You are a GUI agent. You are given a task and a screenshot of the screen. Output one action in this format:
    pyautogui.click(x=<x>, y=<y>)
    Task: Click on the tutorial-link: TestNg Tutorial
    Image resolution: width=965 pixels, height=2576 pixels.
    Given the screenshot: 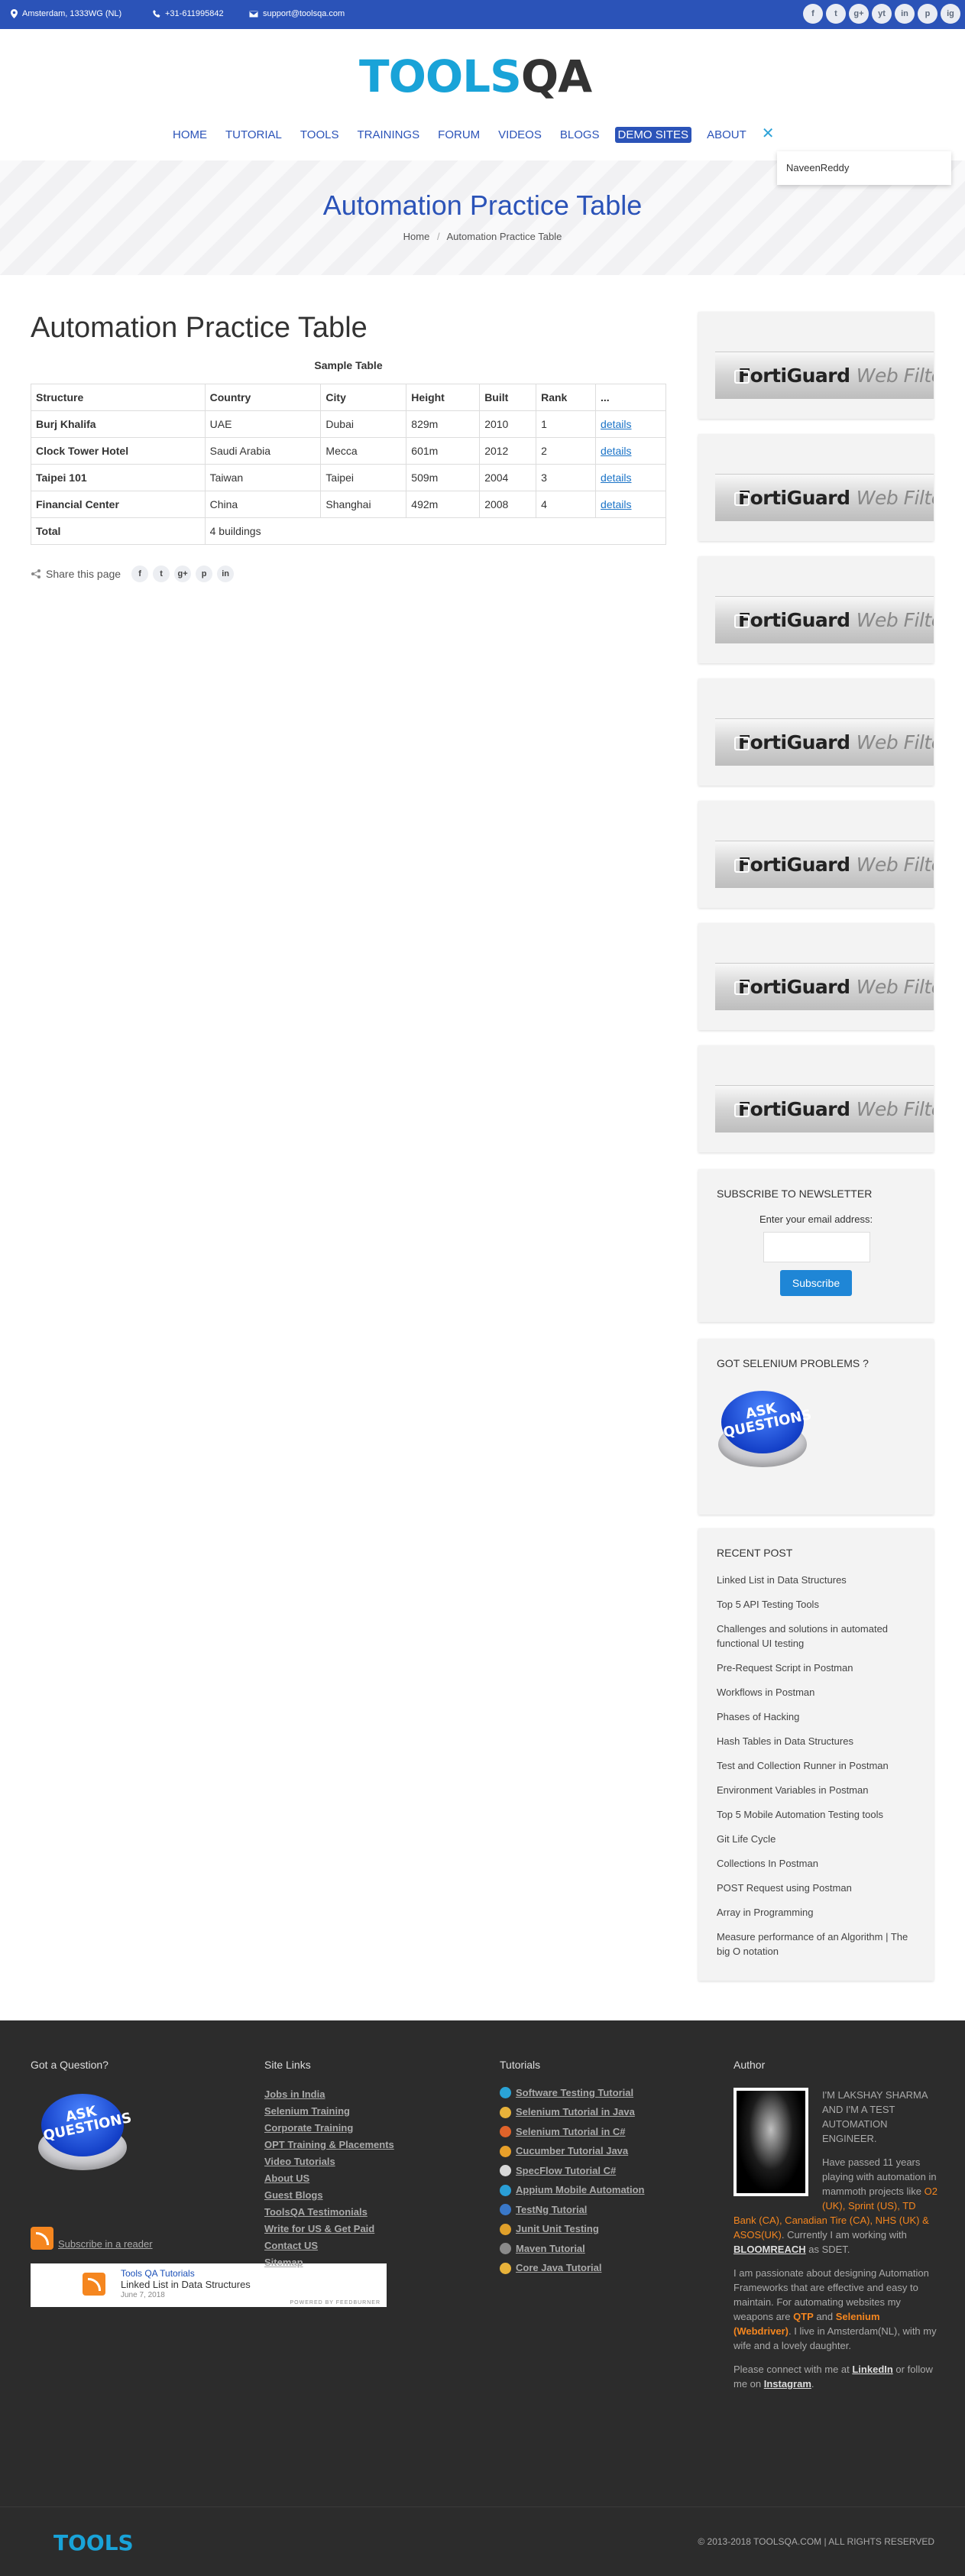 What is the action you would take?
    pyautogui.click(x=551, y=2210)
    